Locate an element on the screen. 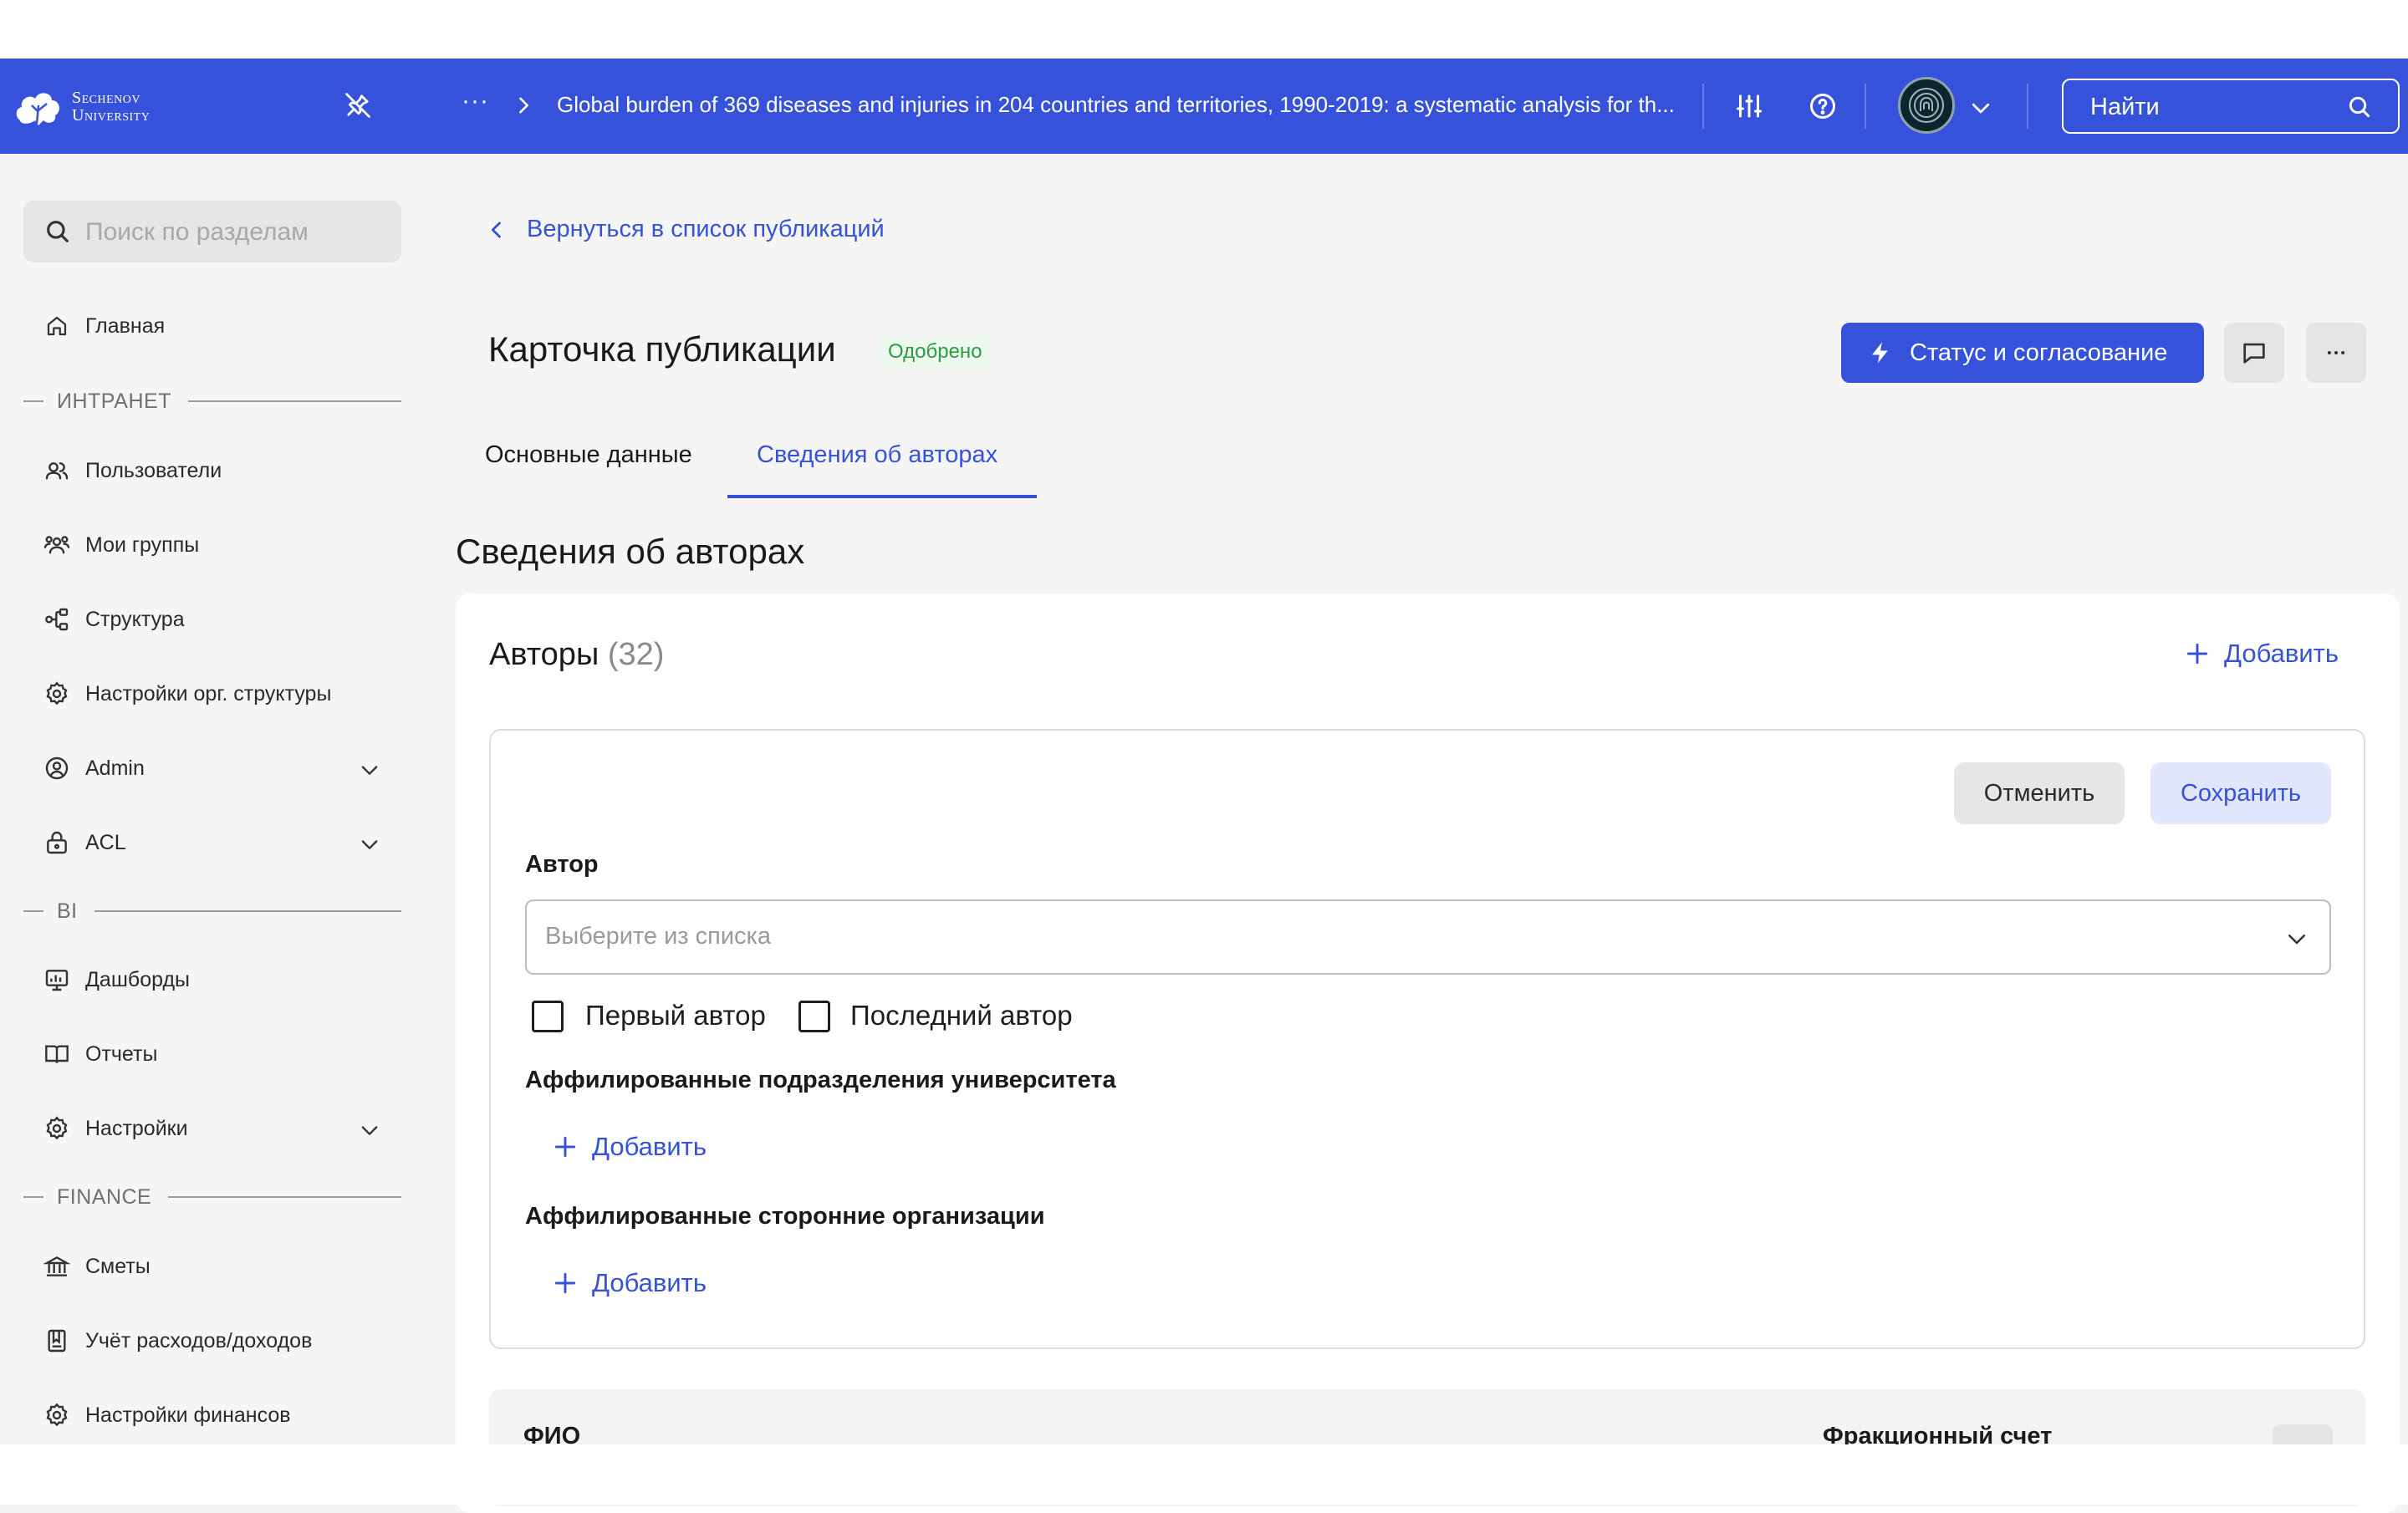 The image size is (2408, 1513). sidebar-item-structure: Структура is located at coordinates (212, 619).